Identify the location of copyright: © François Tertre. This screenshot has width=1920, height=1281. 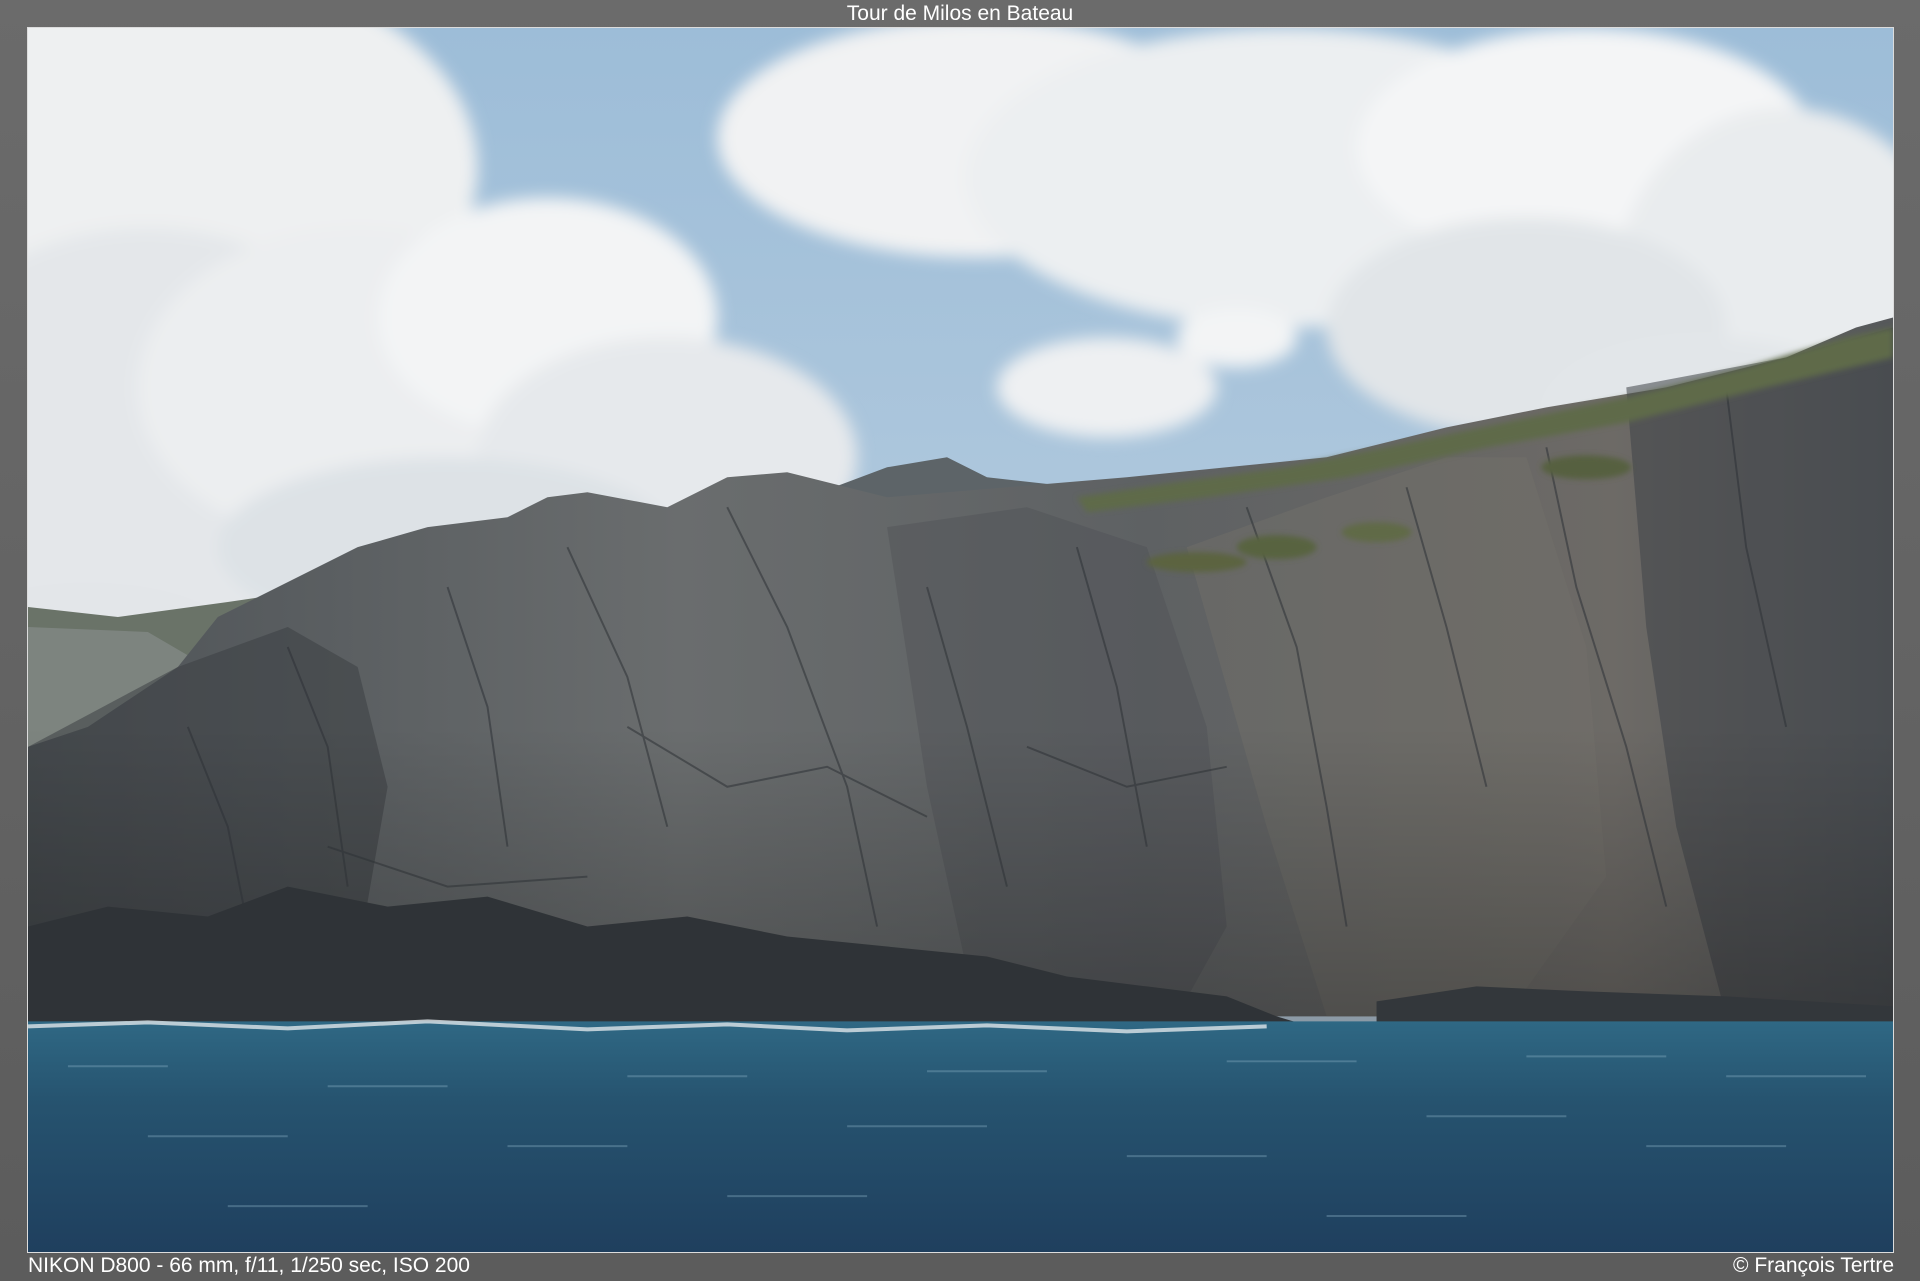
(1813, 1265).